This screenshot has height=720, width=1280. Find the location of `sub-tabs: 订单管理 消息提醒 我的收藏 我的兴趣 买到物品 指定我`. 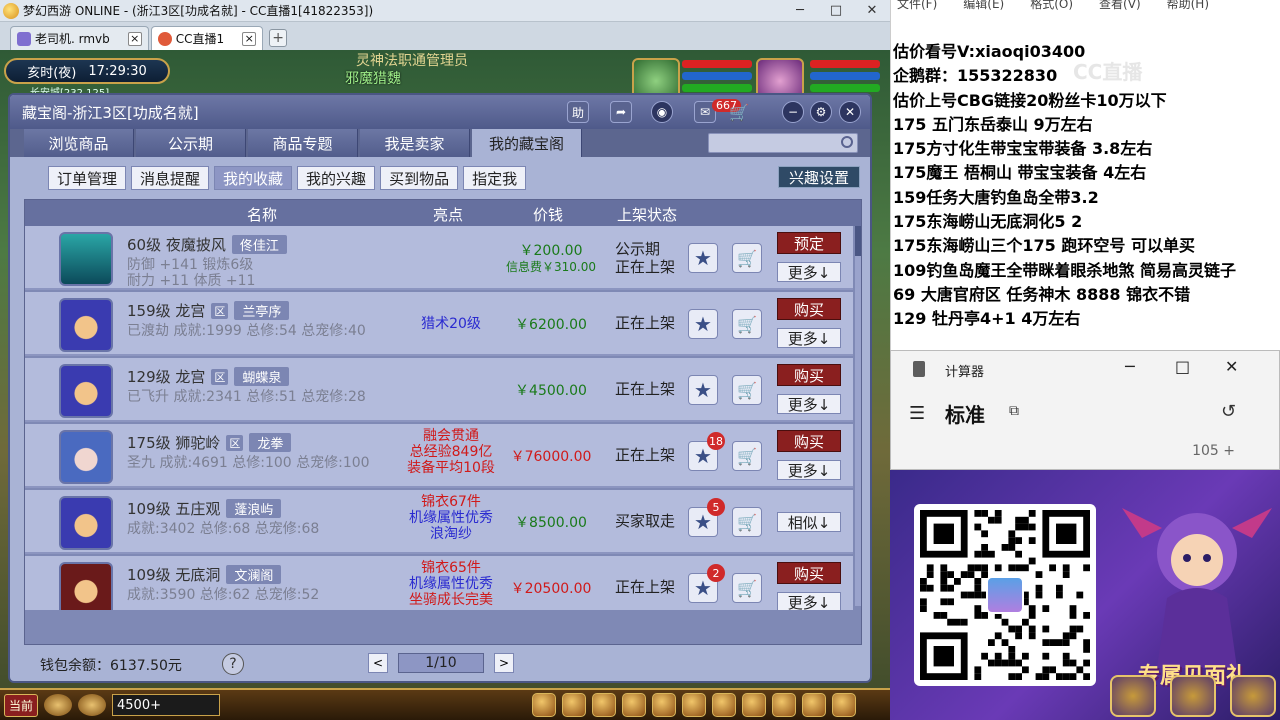

sub-tabs: 订单管理 消息提醒 我的收藏 我的兴趣 买到物品 指定我 is located at coordinates (287, 178).